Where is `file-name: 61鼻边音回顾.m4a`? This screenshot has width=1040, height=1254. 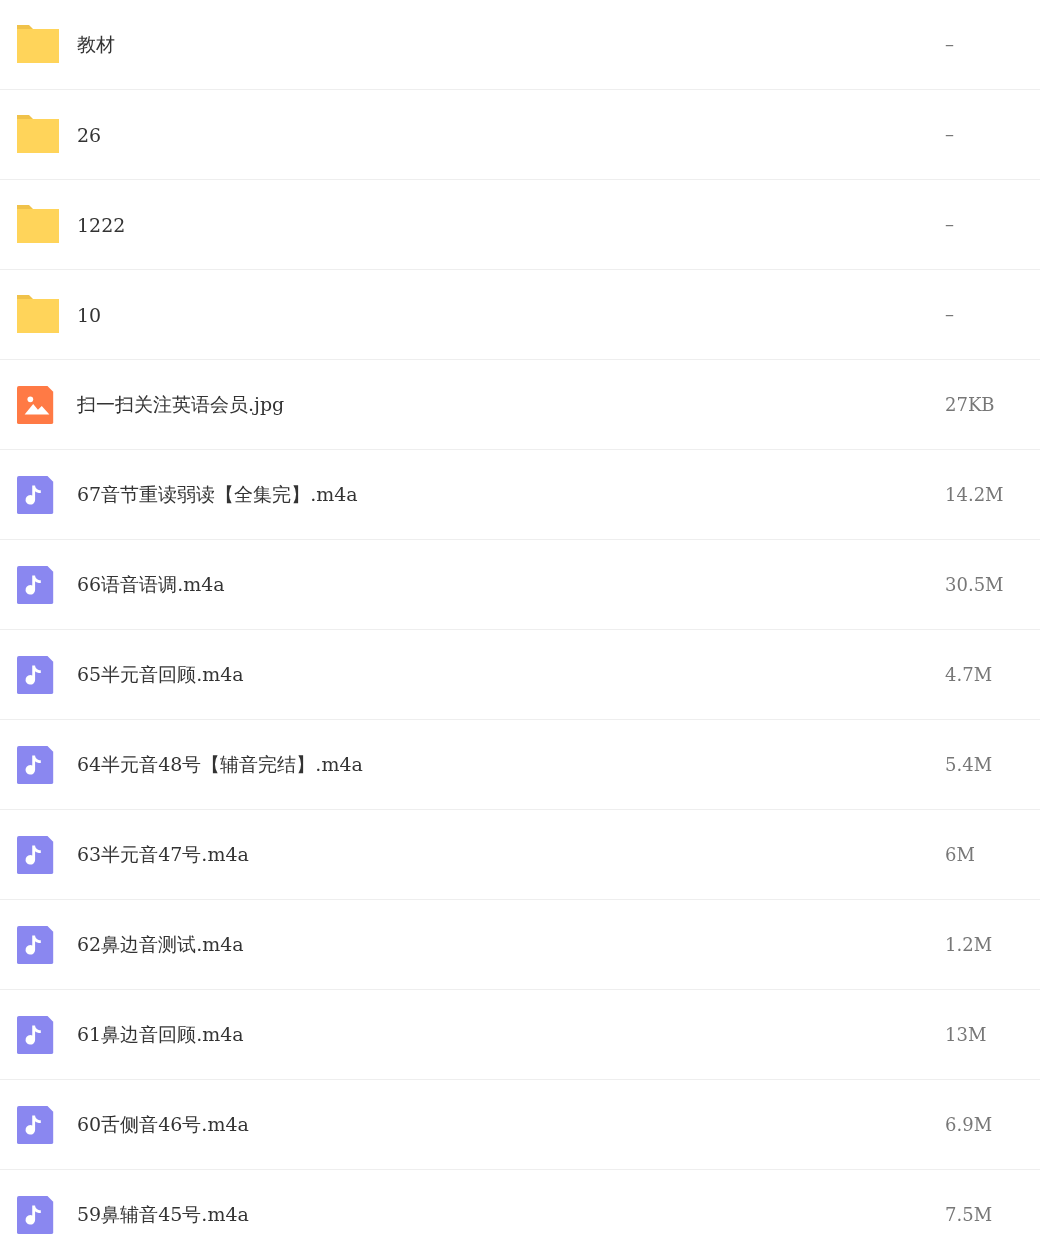
file-name: 61鼻边音回顾.m4a is located at coordinates (511, 1034).